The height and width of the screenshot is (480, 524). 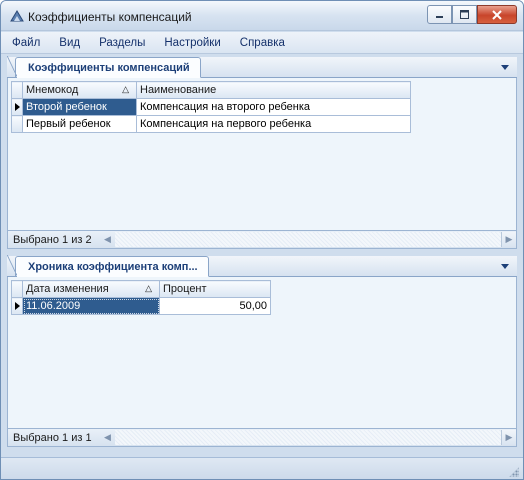 I want to click on bottom-status-bar: Выбрано 1 из 1 ◀ ▶, so click(x=262, y=437).